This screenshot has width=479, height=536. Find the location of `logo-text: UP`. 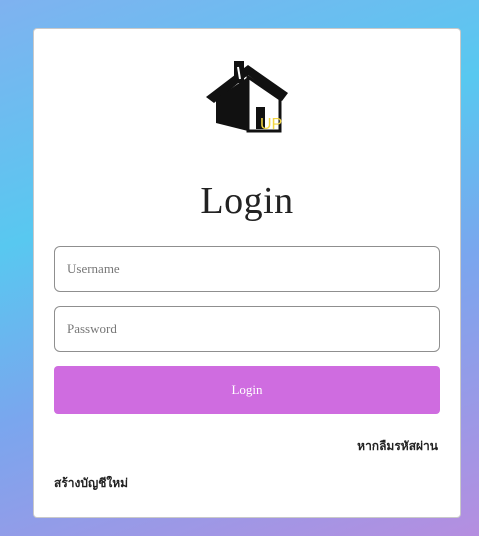

logo-text: UP is located at coordinates (271, 124).